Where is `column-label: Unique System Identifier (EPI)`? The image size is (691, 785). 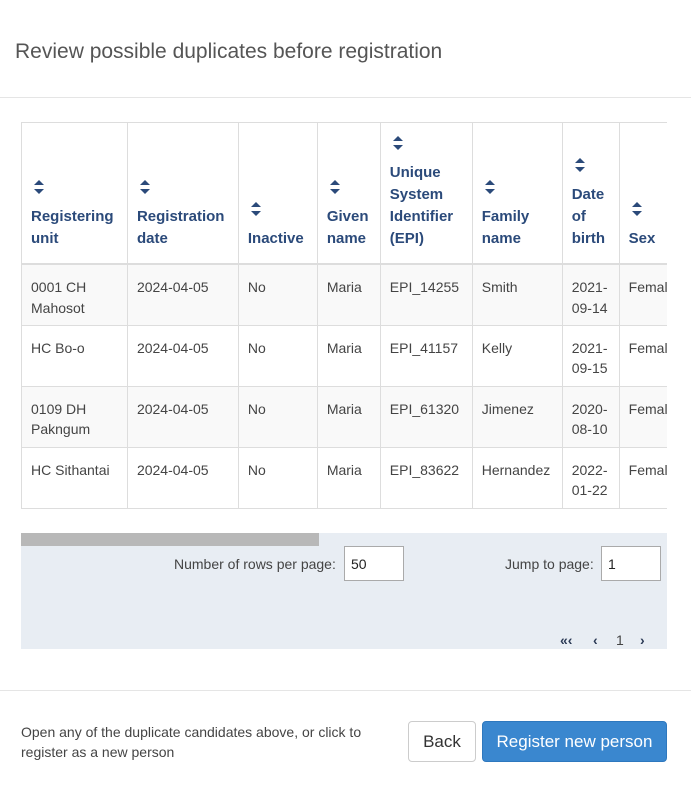 column-label: Unique System Identifier (EPI) is located at coordinates (421, 205).